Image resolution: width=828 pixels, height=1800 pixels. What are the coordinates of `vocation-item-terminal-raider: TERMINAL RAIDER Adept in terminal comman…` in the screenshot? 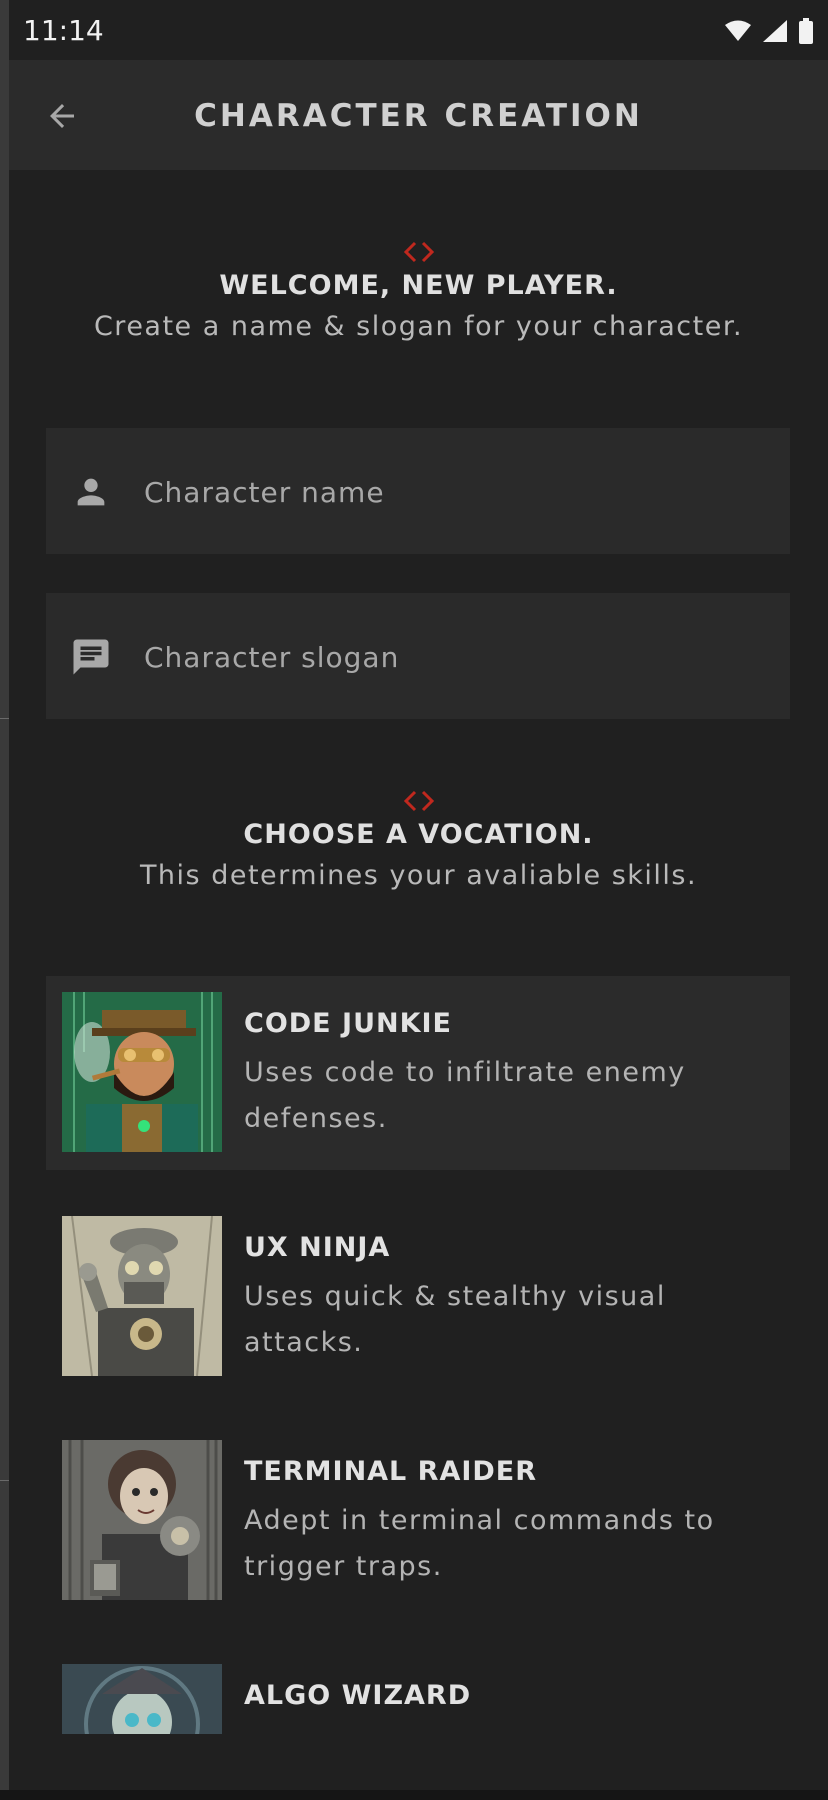 It's located at (418, 1521).